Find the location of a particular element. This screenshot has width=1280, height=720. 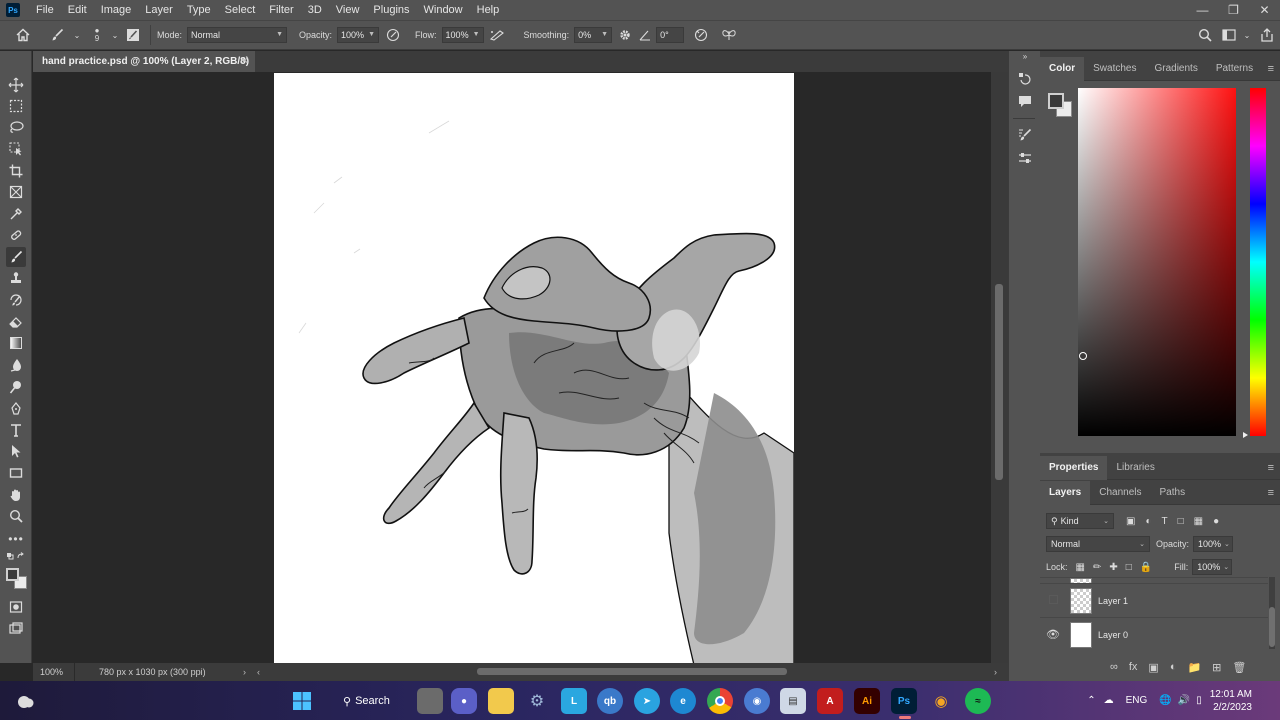

menu-window: Window is located at coordinates (443, 10).